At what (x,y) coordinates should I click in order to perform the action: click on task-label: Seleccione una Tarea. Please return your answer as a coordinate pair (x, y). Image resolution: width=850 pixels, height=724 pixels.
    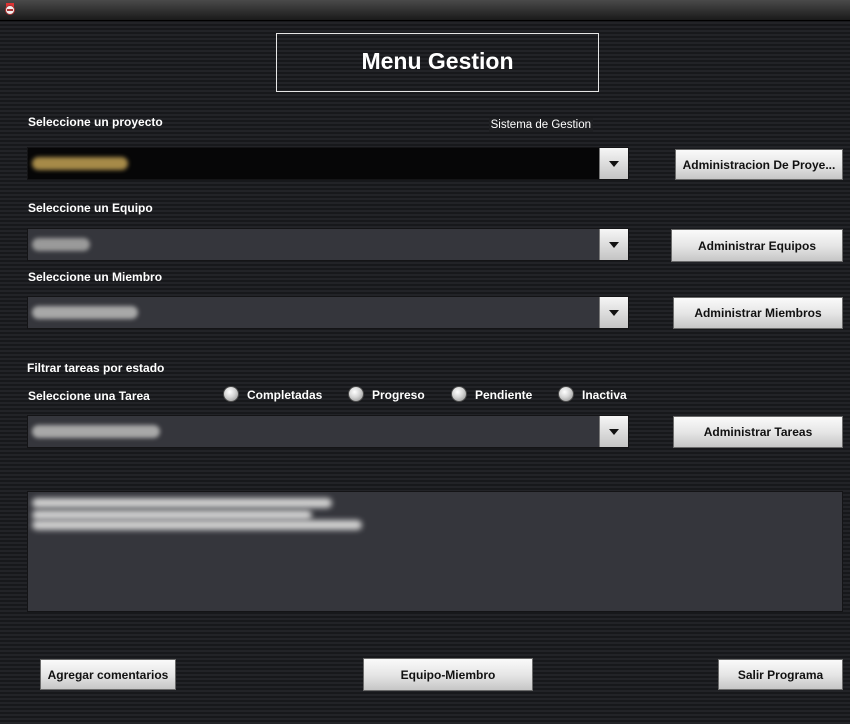
    Looking at the image, I should click on (89, 396).